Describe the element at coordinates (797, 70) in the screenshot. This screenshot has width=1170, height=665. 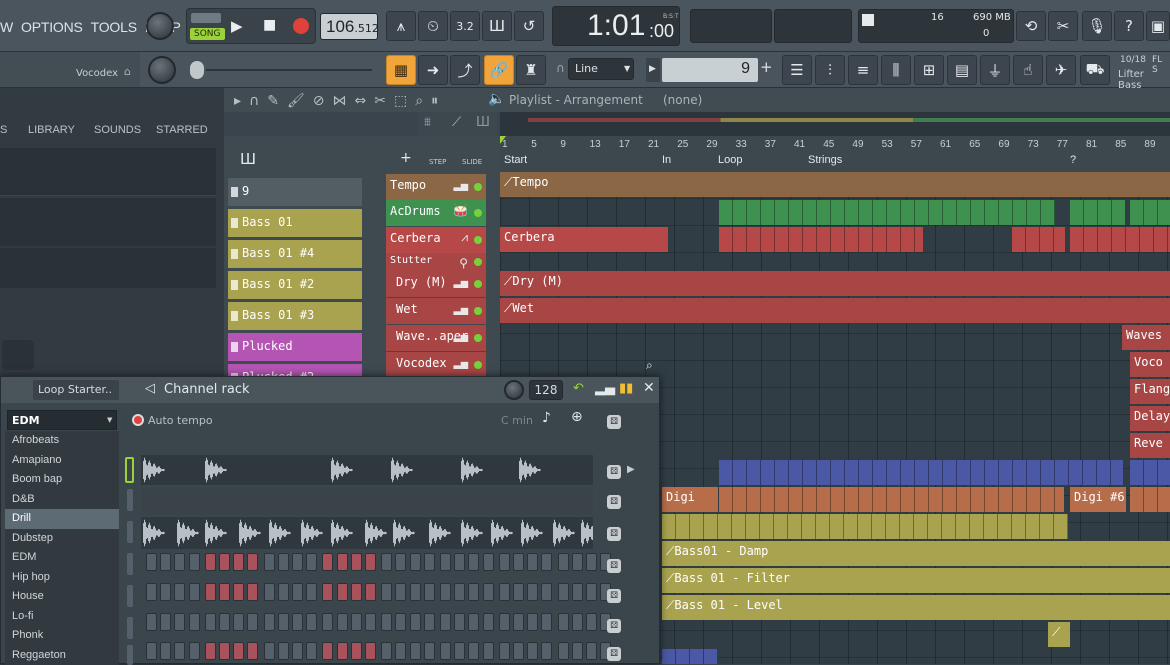
I see `playlist-icon: ☰` at that location.